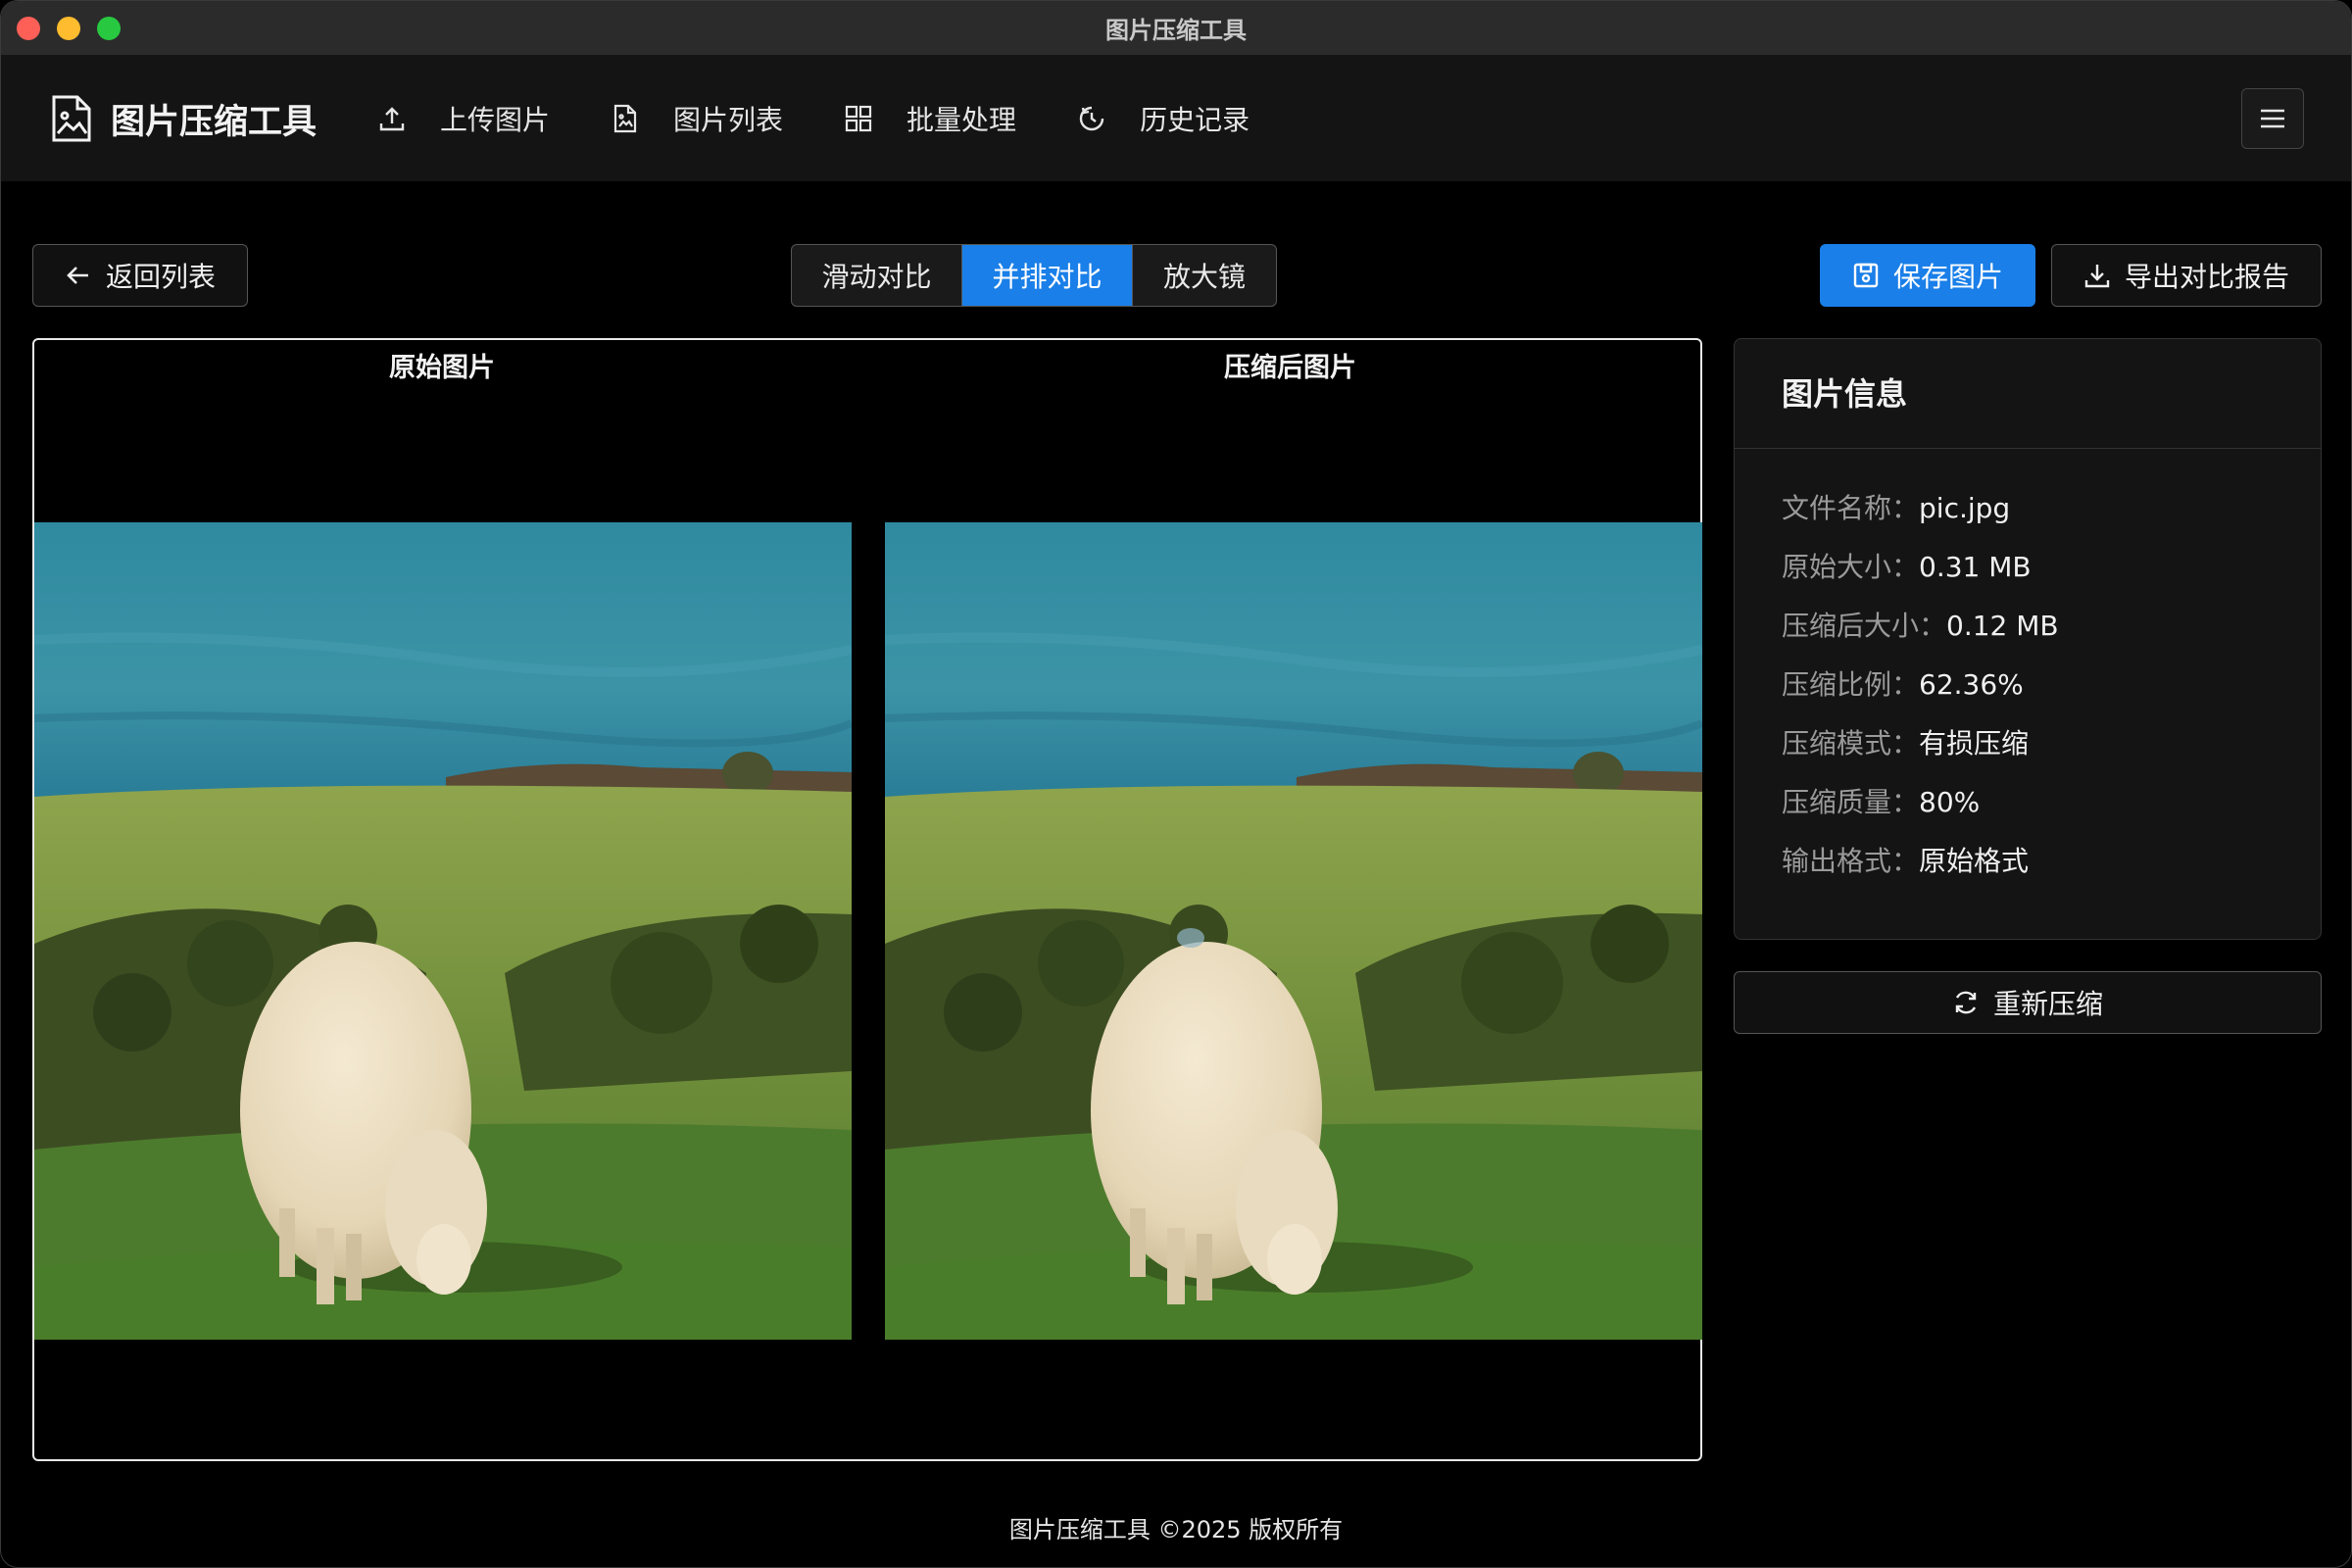  I want to click on recompress-button: 重新压缩, so click(2028, 1002).